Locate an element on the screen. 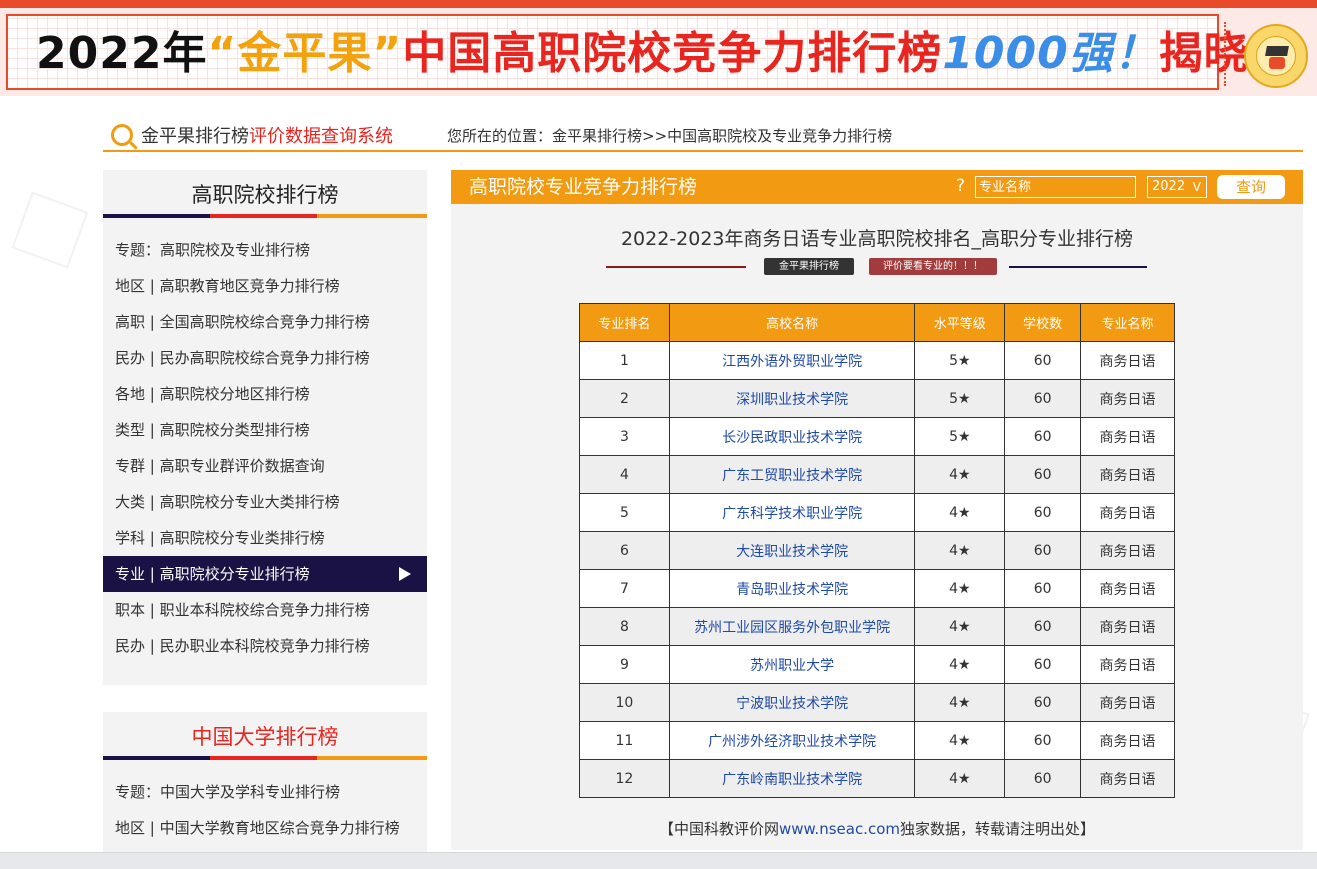 Image resolution: width=1317 pixels, height=869 pixels. sidebar-title: 高职院校排行榜 is located at coordinates (265, 196).